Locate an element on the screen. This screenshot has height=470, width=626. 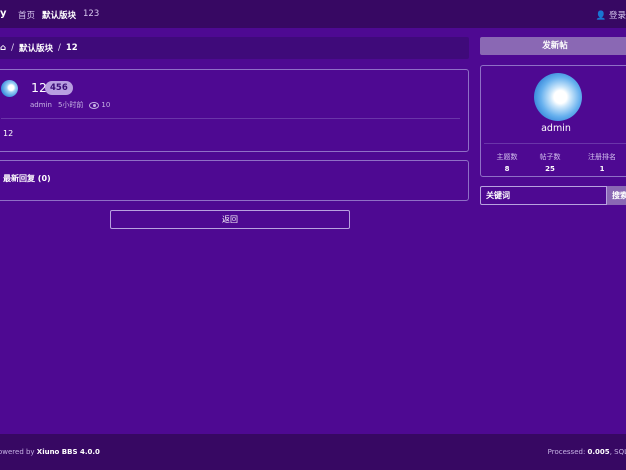
user-profile-card: admin 主题数 8 帖子数 25 注册排名 1 is located at coordinates (553, 121).